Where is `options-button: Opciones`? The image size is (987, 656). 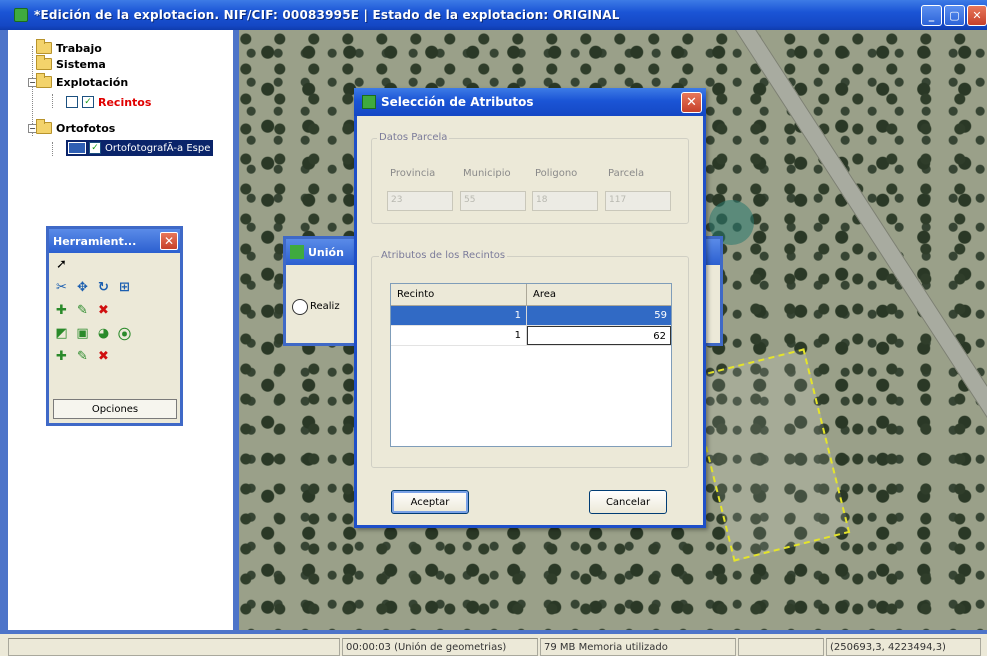
options-button: Opciones is located at coordinates (115, 409).